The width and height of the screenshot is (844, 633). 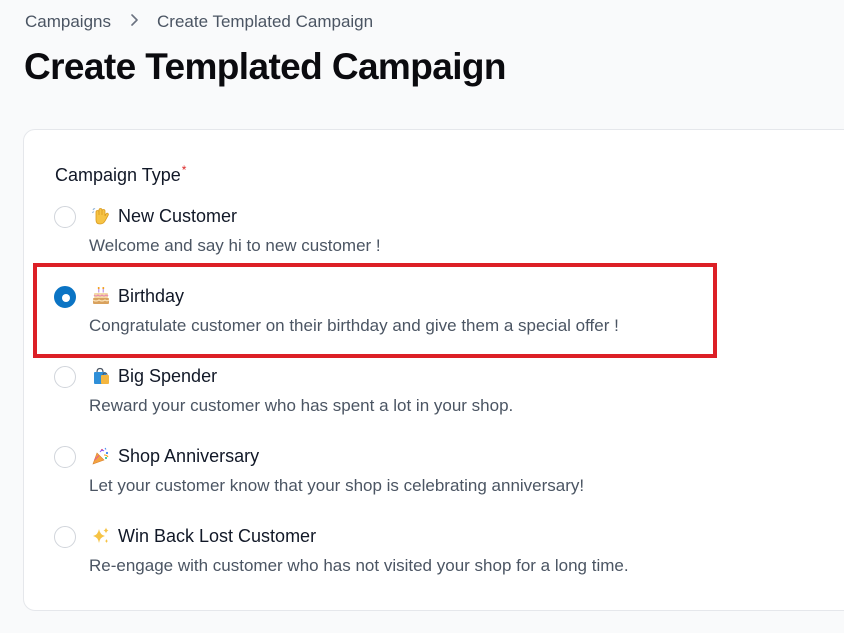 What do you see at coordinates (184, 170) in the screenshot?
I see `required-marker: *` at bounding box center [184, 170].